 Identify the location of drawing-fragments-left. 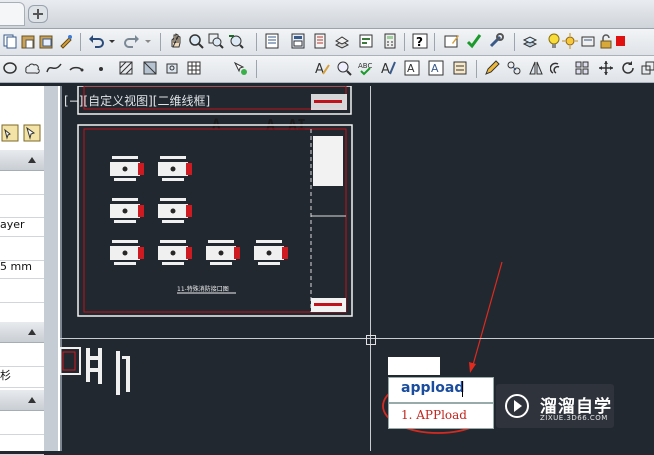
(95, 371).